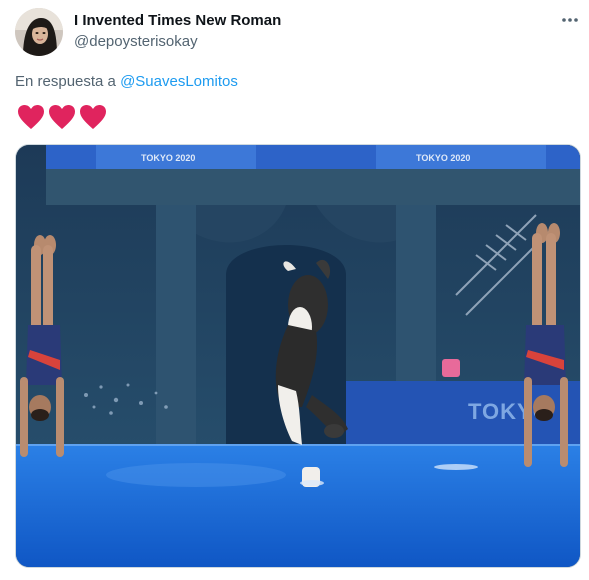 The image size is (589, 580). Describe the element at coordinates (179, 81) in the screenshot. I see `mention-link: @SuavesLomitos` at that location.